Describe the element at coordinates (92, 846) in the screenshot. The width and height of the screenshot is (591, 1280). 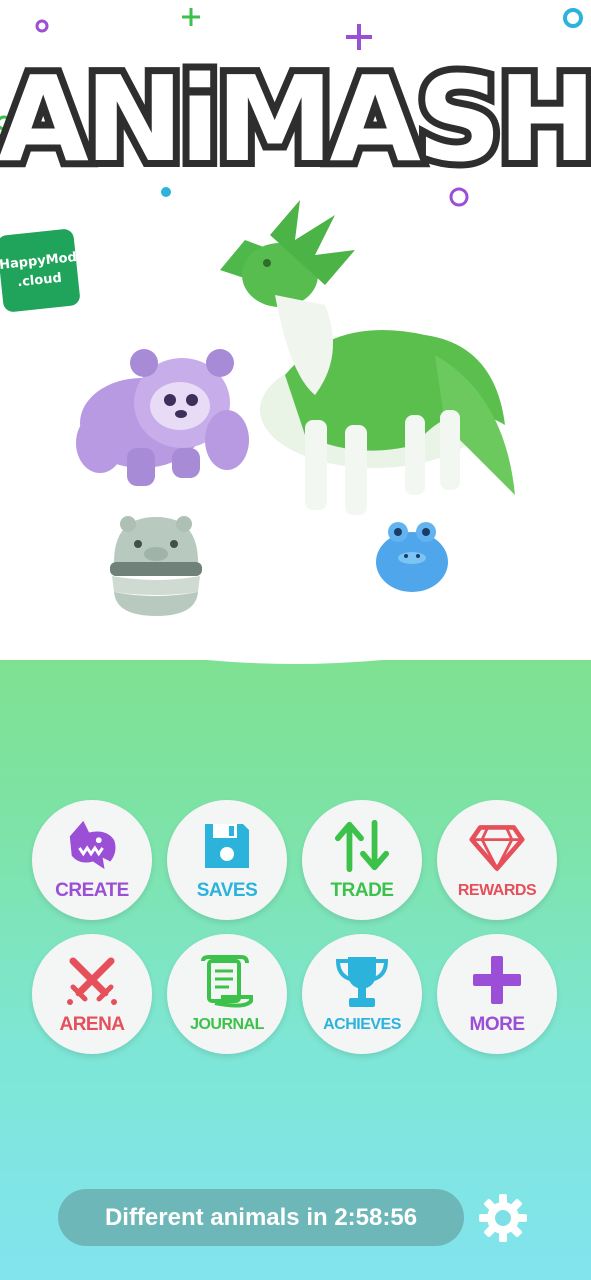
I see `shark-icon` at that location.